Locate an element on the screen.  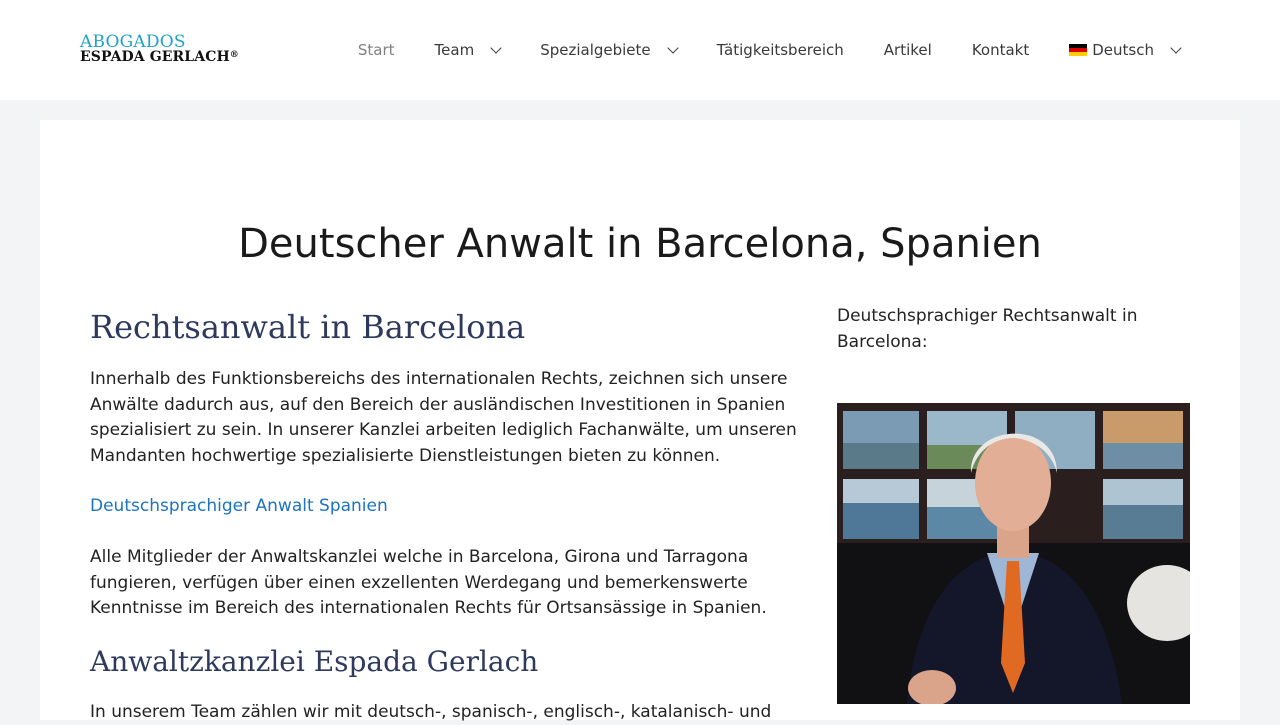
nav-label: Start is located at coordinates (376, 50).